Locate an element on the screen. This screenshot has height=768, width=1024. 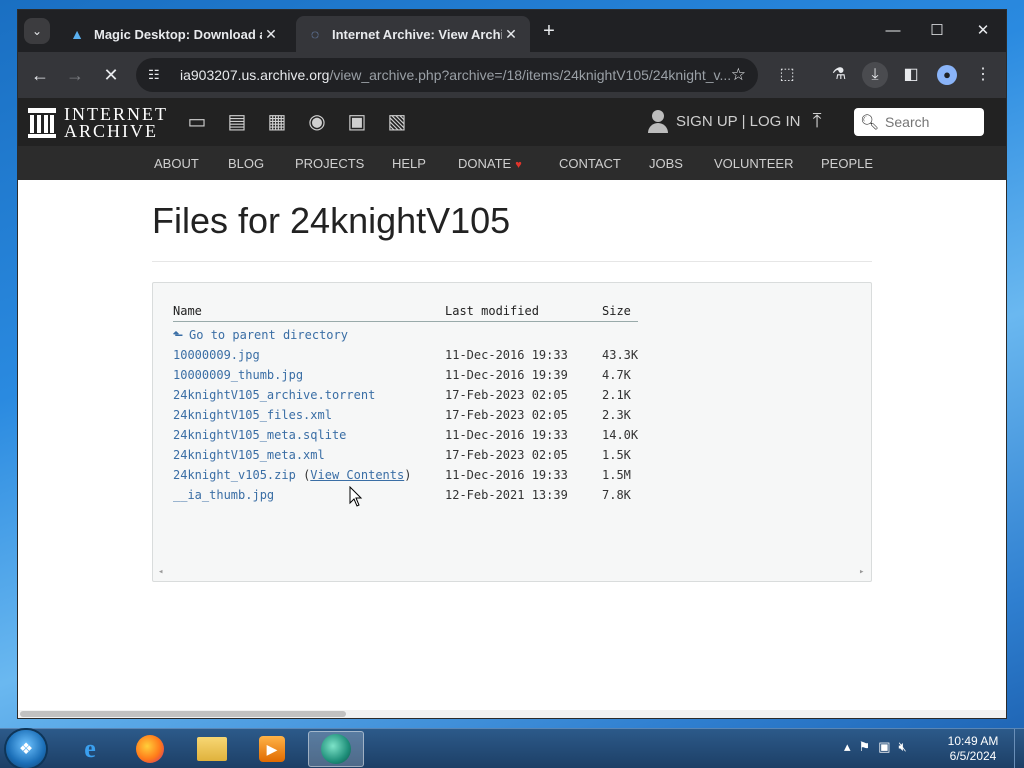
forward-button: → is located at coordinates (75, 75).